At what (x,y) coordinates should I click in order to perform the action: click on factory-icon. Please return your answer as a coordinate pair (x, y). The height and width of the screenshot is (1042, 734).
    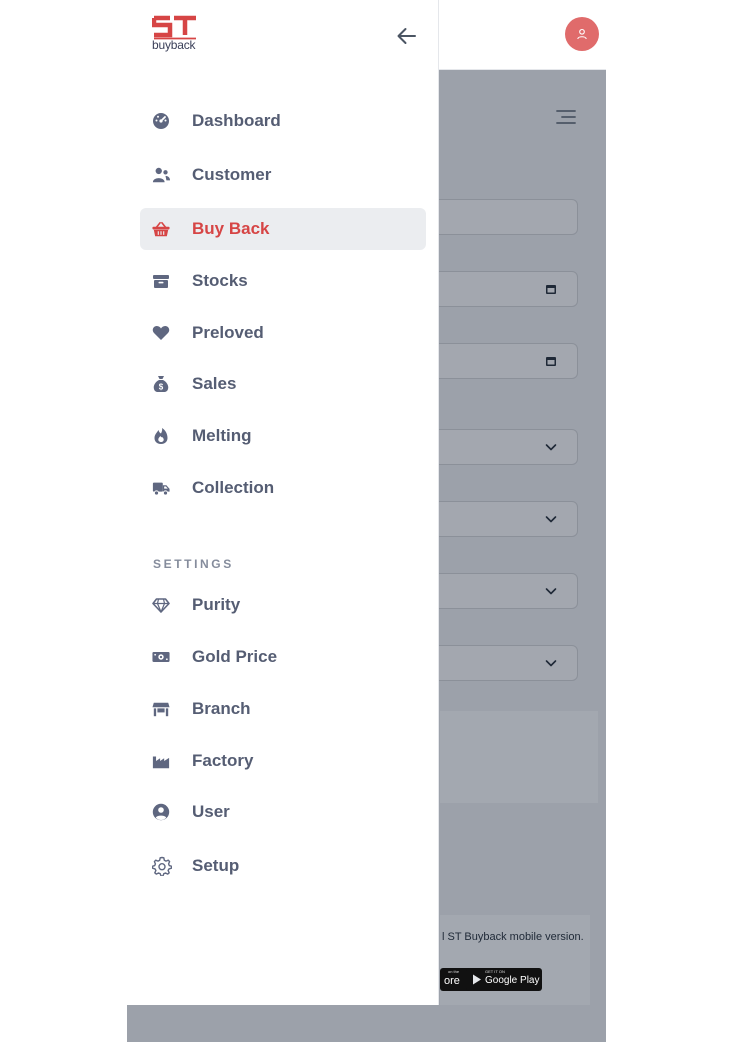
    Looking at the image, I should click on (161, 762).